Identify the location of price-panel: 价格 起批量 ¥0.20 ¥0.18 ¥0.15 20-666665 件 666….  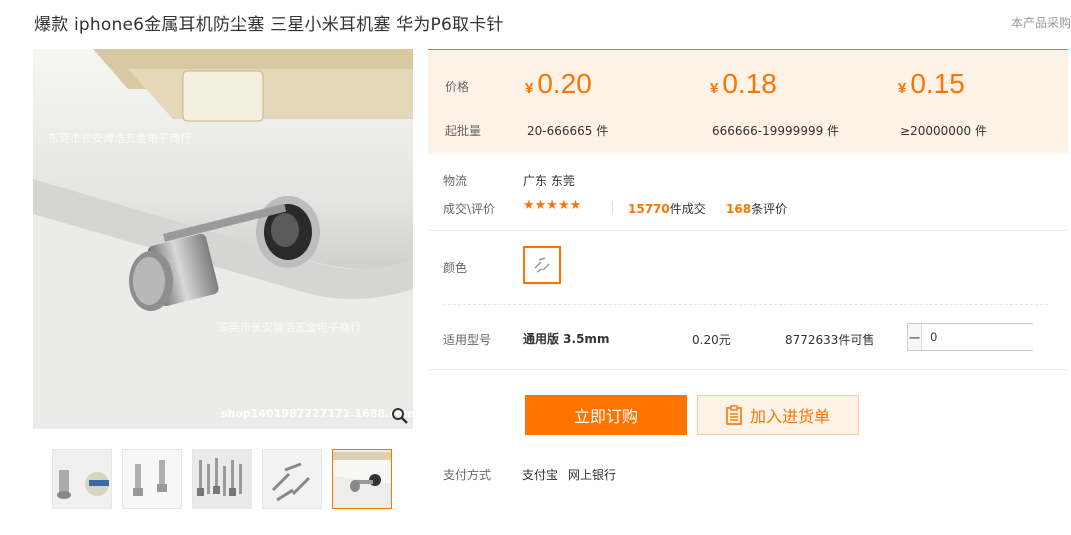
(748, 101).